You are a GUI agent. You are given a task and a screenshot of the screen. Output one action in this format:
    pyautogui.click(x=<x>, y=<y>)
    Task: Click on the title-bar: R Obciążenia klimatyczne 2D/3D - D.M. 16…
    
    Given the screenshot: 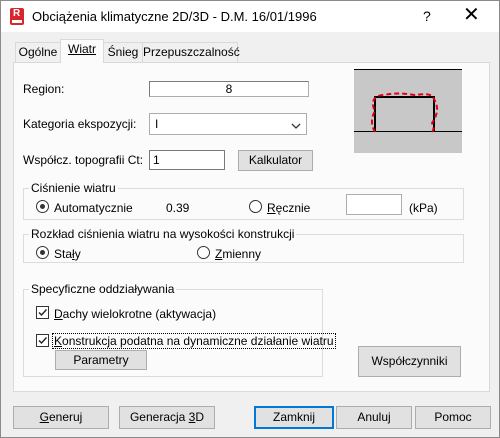 What is the action you would take?
    pyautogui.click(x=250, y=16)
    